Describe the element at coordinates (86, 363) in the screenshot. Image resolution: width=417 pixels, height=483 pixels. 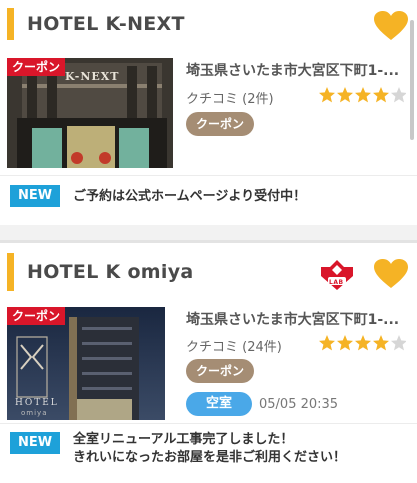
I see `hotel-photo: HOTEL omiya クーポン` at that location.